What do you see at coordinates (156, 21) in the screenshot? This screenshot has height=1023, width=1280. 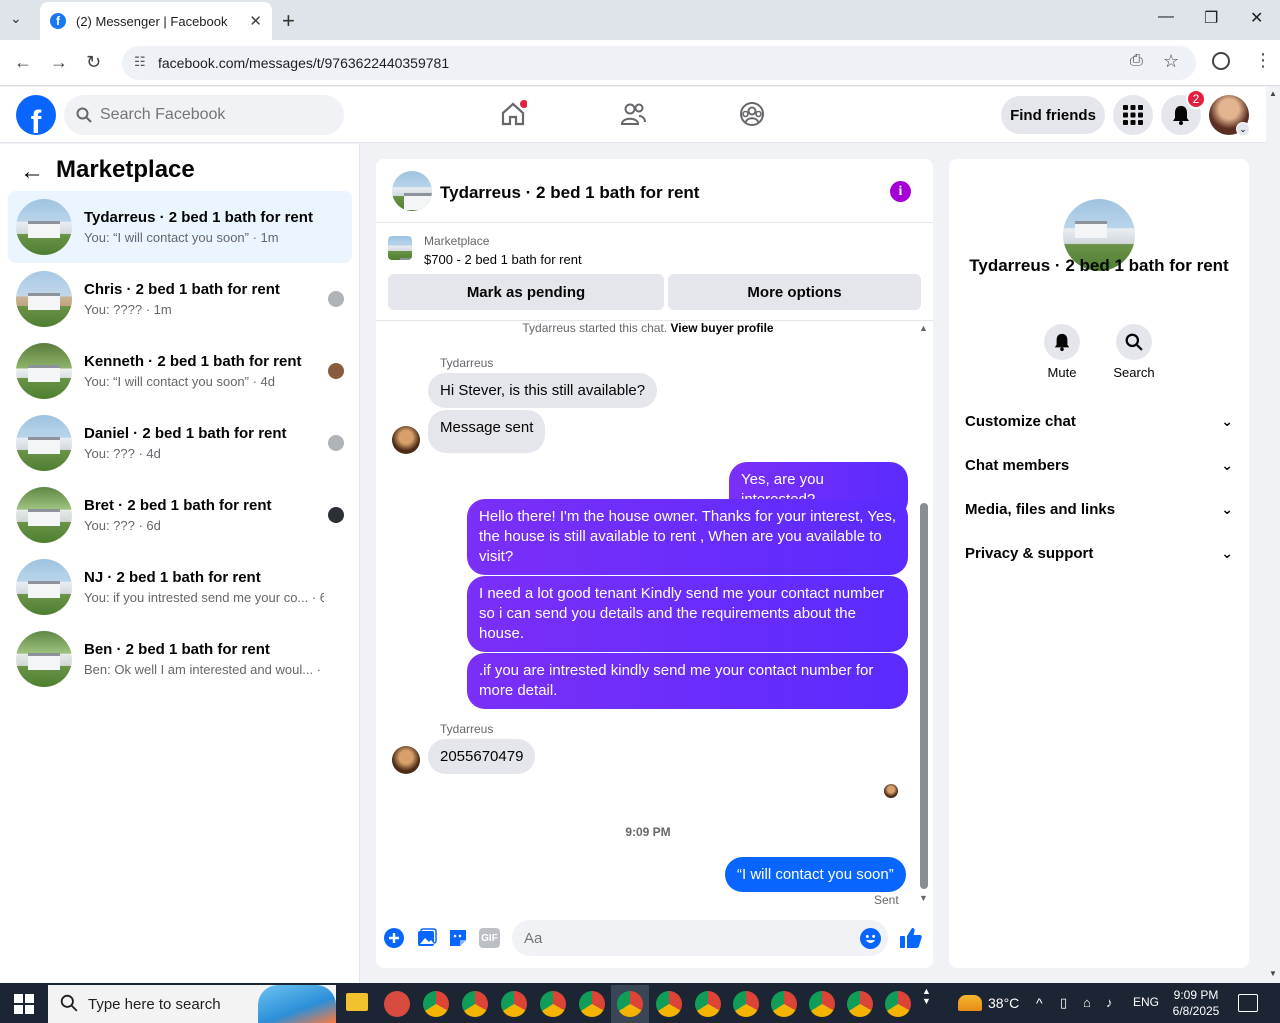 I see `browser-tab: f (2) Messenger | Facebook ✕` at bounding box center [156, 21].